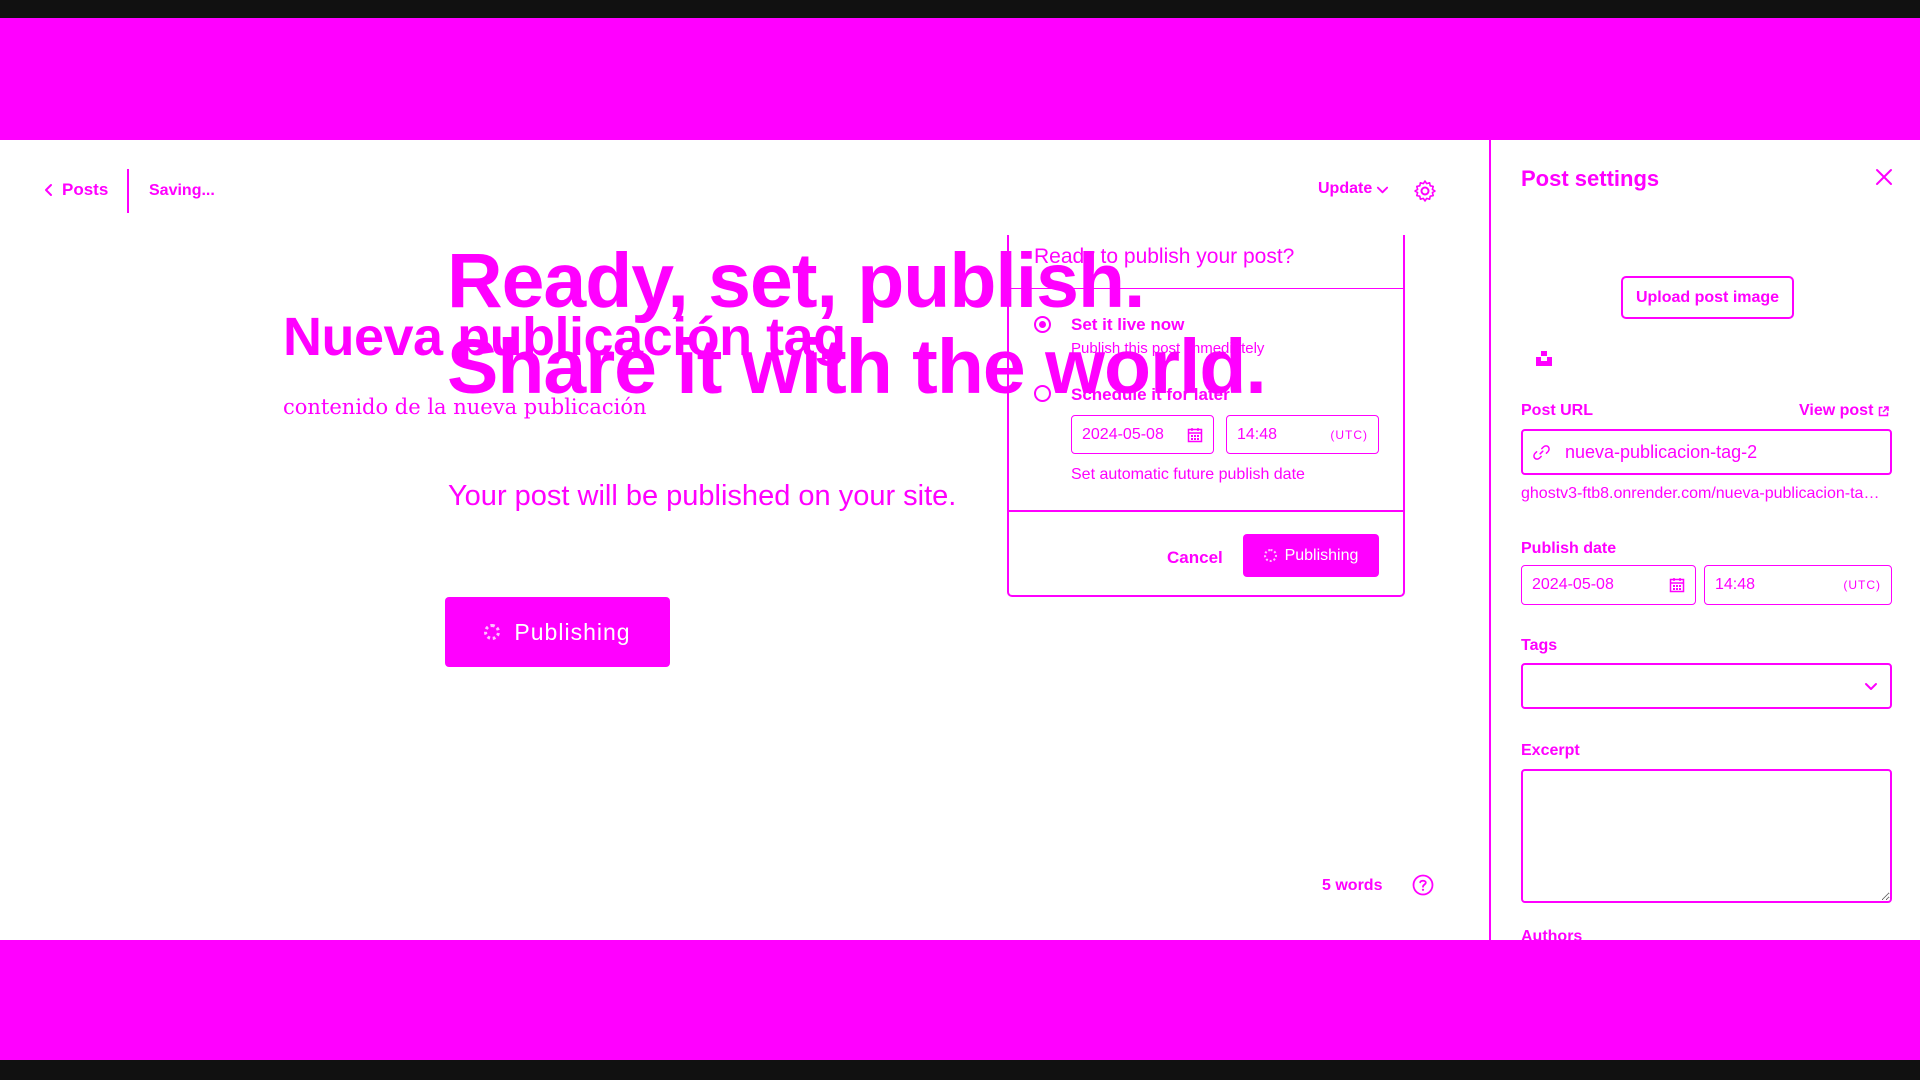 The width and height of the screenshot is (1920, 1080). I want to click on publish-date-label: Publish date, so click(1569, 548).